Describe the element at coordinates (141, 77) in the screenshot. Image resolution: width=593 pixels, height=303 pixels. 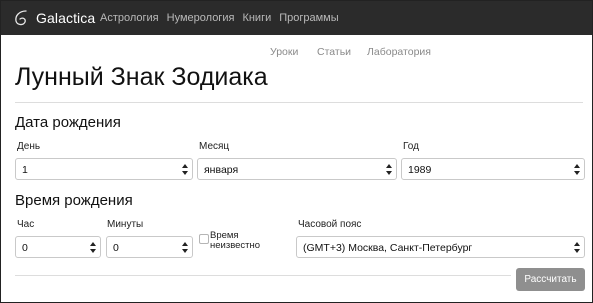
I see `page-title: Лунный Знак Зодиака` at that location.